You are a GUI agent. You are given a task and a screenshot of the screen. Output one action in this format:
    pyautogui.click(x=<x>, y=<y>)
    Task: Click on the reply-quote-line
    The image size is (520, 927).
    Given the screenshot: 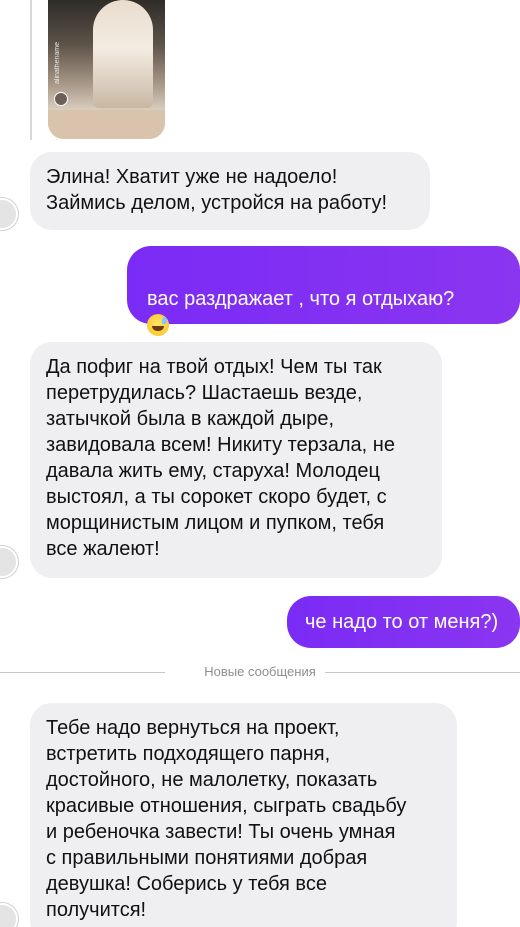 What is the action you would take?
    pyautogui.click(x=31, y=70)
    